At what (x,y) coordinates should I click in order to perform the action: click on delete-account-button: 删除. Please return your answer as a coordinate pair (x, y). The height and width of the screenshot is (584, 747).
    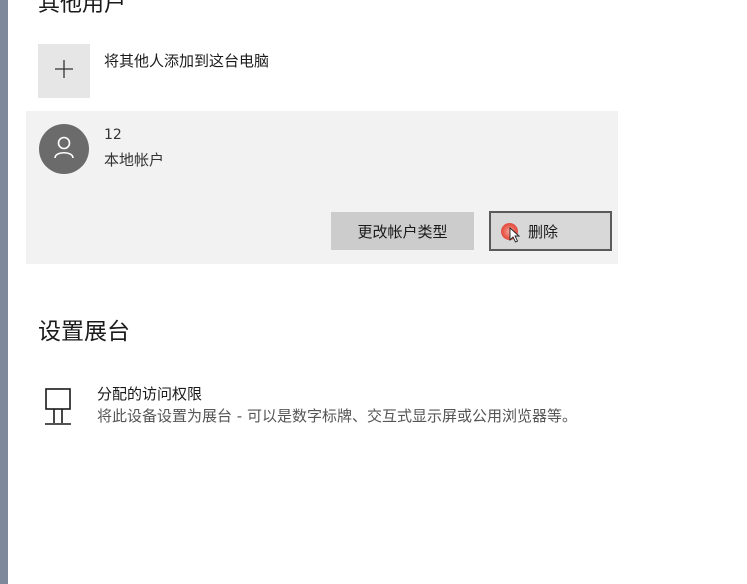
    Looking at the image, I should click on (550, 231).